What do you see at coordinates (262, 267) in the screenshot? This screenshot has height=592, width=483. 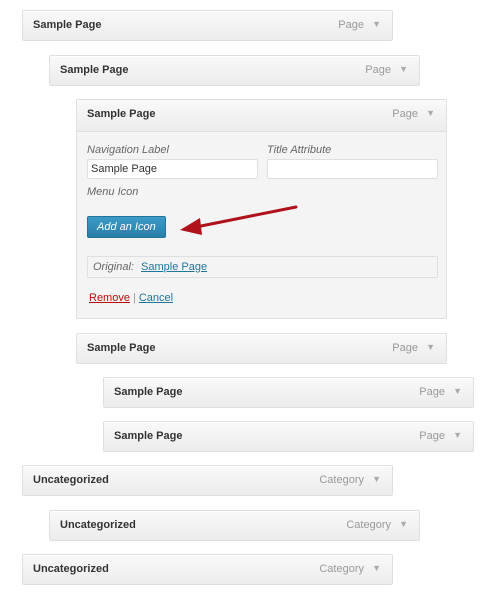 I see `original-info: Original: Sample Page` at bounding box center [262, 267].